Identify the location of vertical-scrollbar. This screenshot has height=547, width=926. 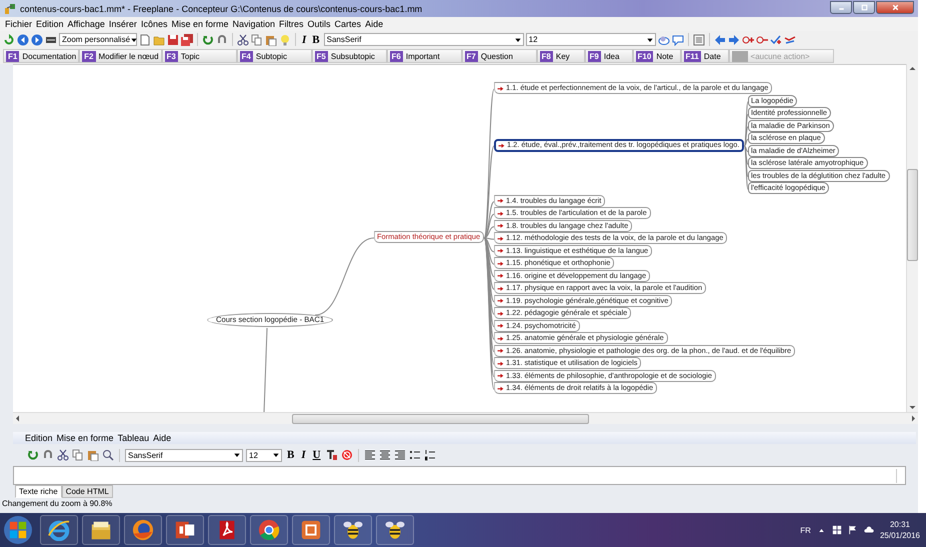
(912, 238).